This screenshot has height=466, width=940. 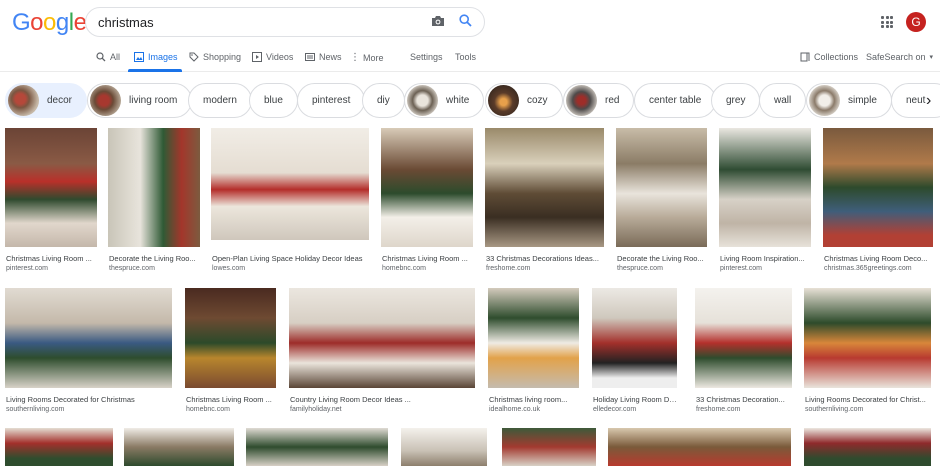 I want to click on chip-diy: diy, so click(x=383, y=100).